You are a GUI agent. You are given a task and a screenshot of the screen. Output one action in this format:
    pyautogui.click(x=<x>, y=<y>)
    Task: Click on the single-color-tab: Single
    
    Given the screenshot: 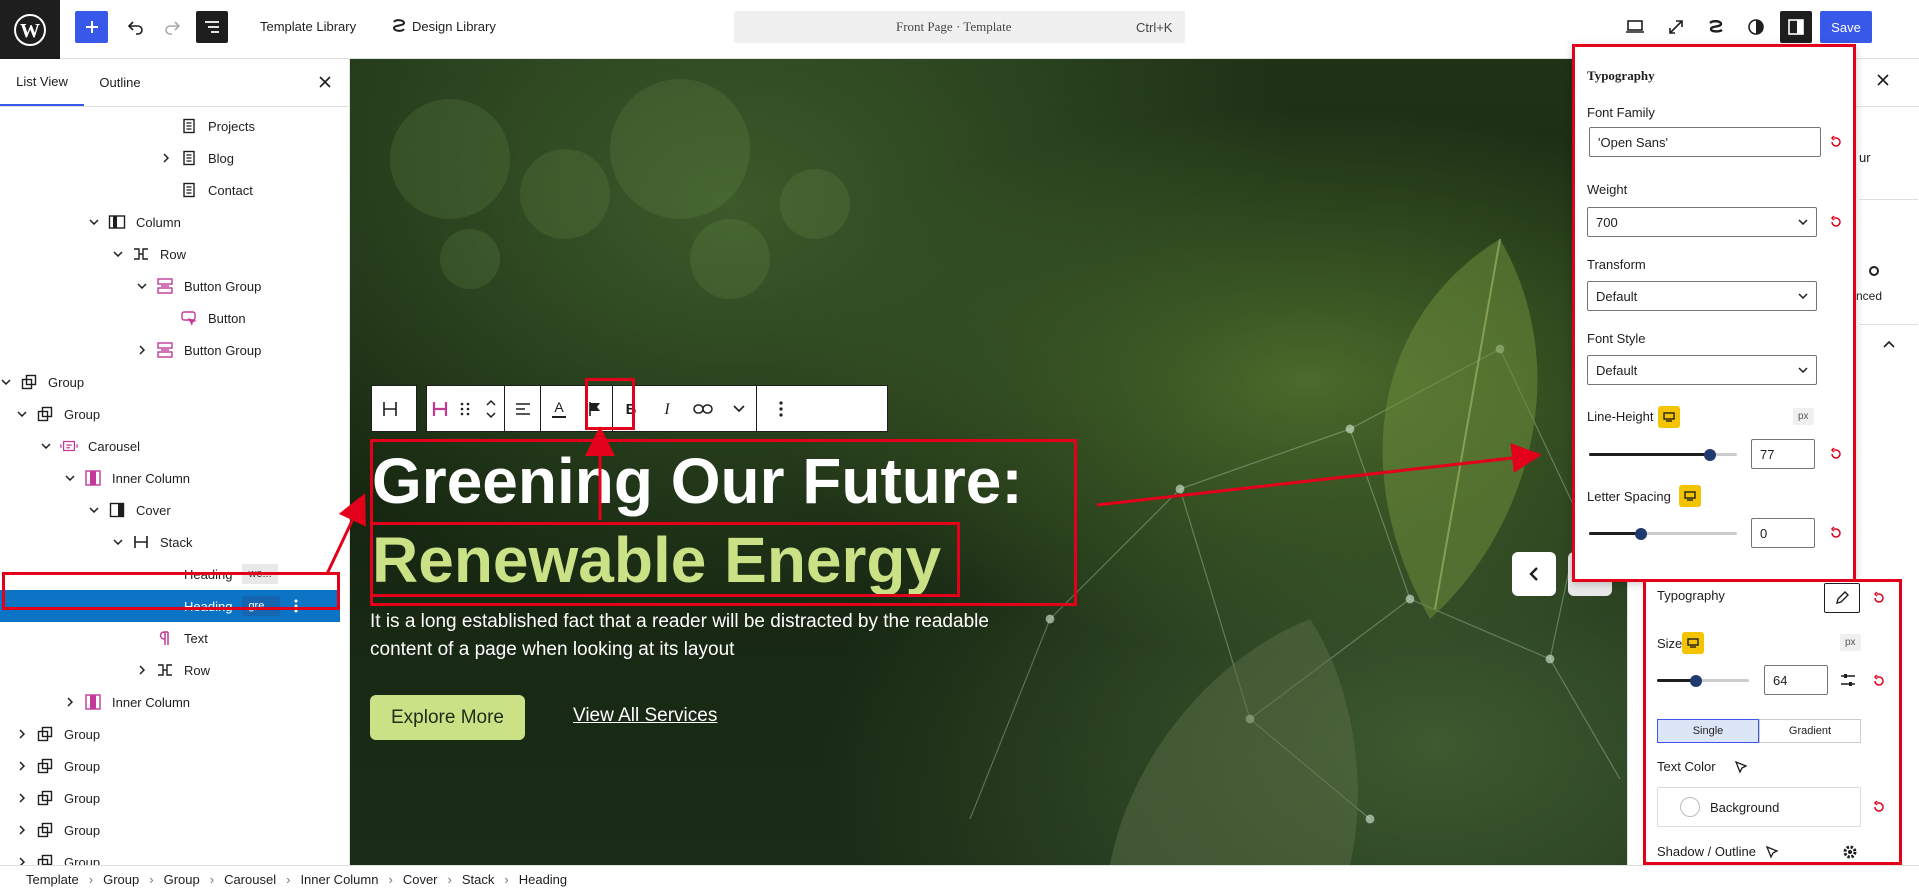 What is the action you would take?
    pyautogui.click(x=1708, y=731)
    